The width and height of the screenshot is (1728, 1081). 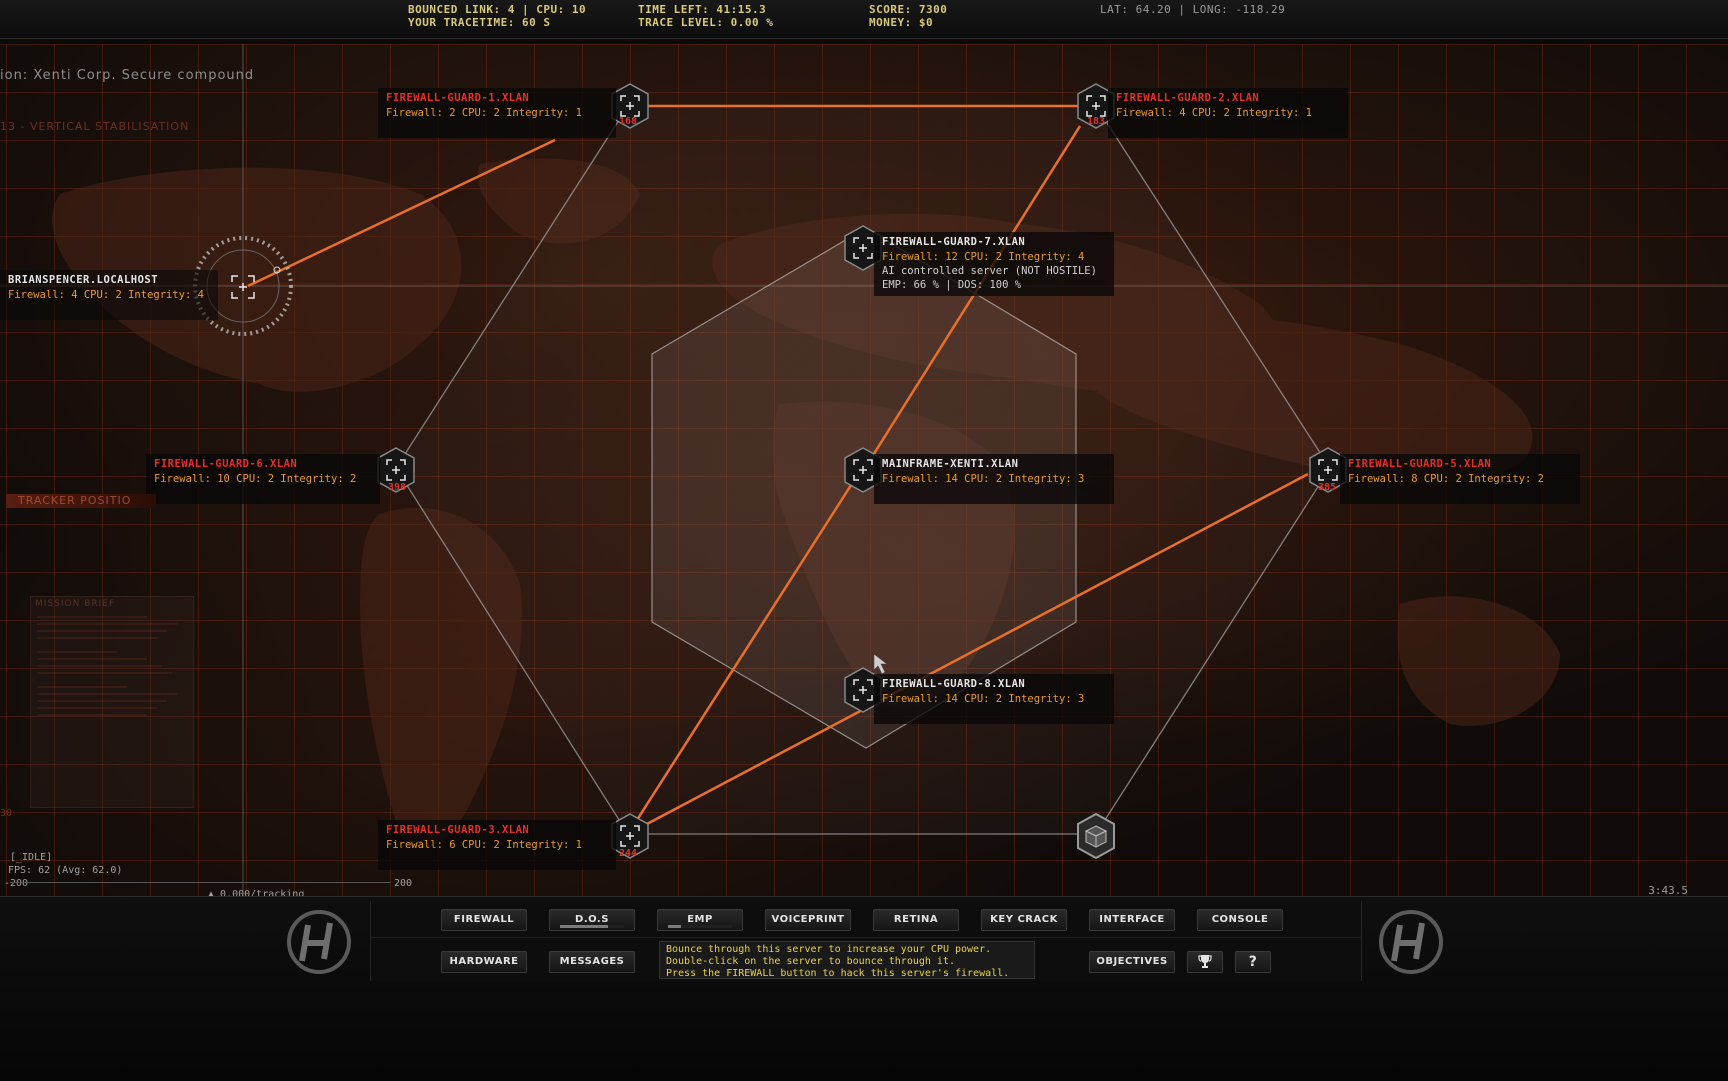 I want to click on range-min: -200, so click(x=16, y=883).